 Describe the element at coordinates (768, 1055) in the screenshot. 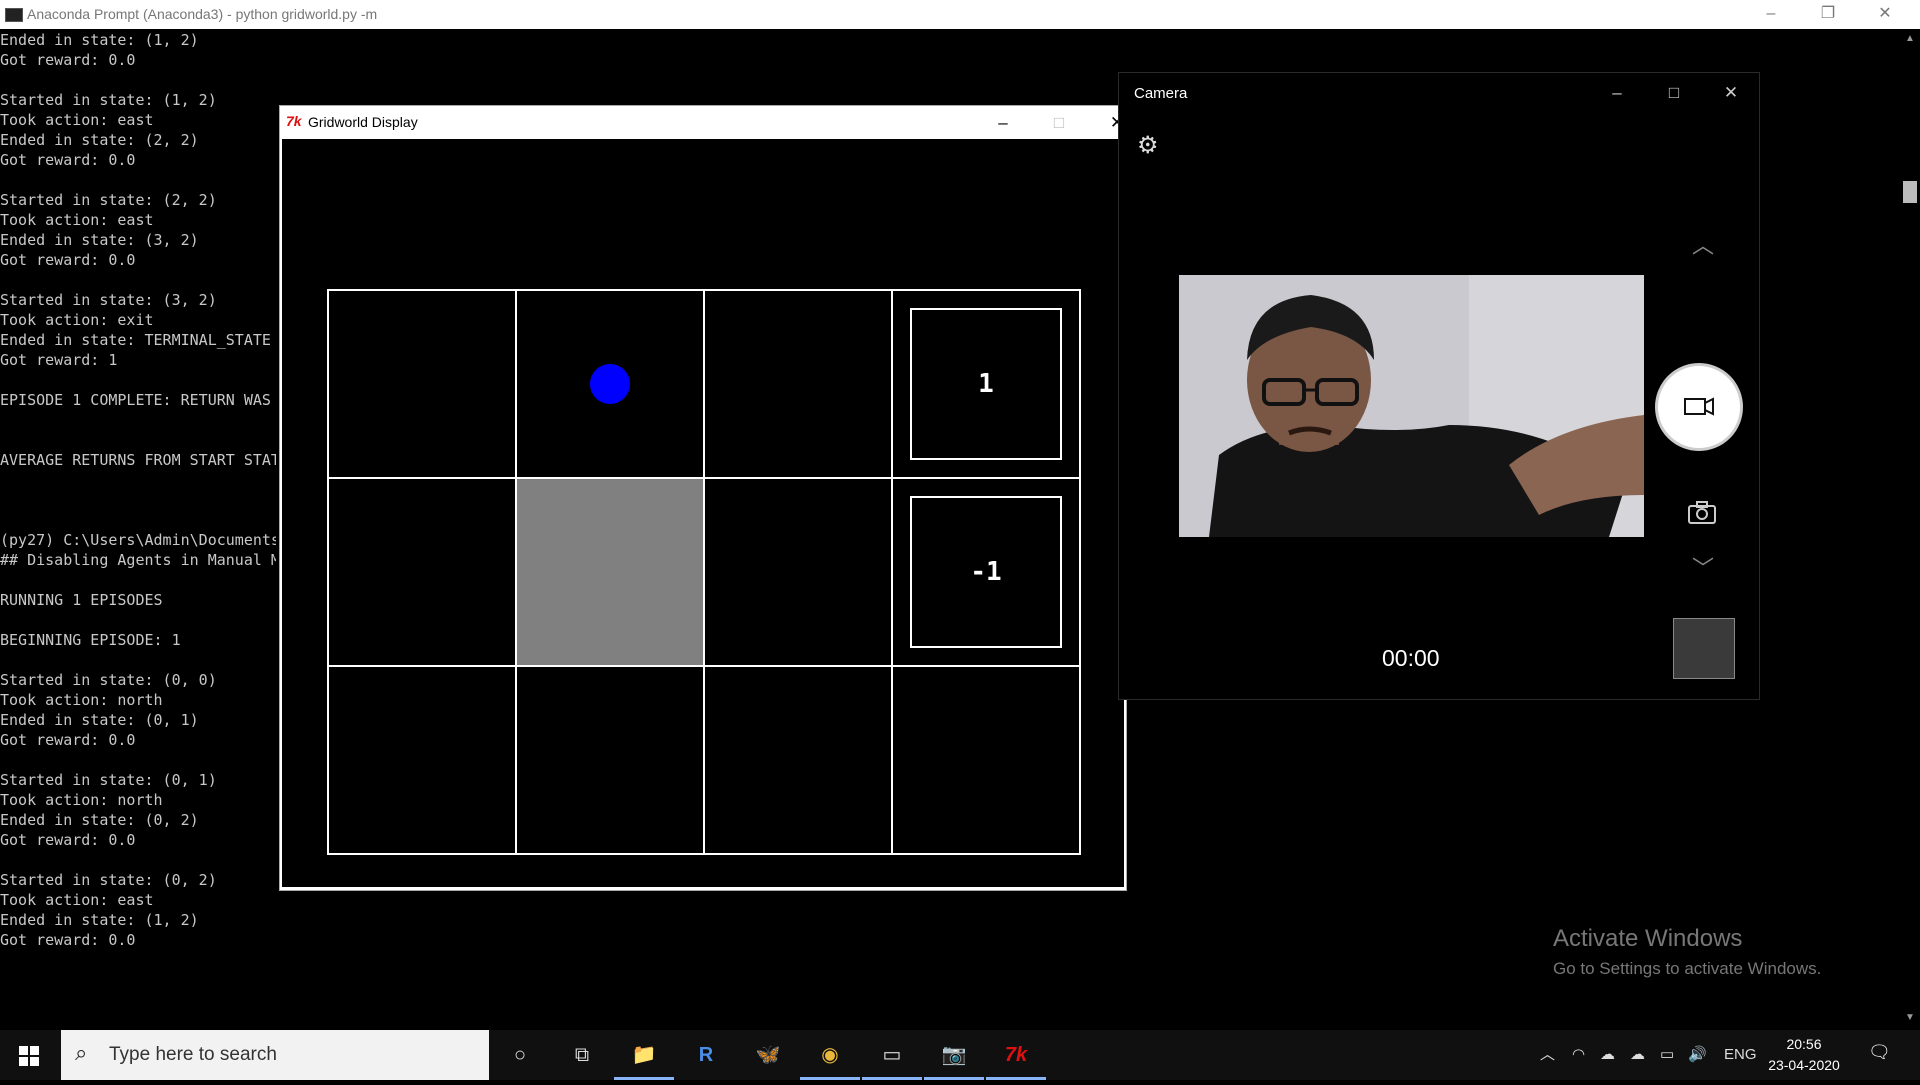

I see `taskbar-butterfly-app-icon: 🦋` at that location.